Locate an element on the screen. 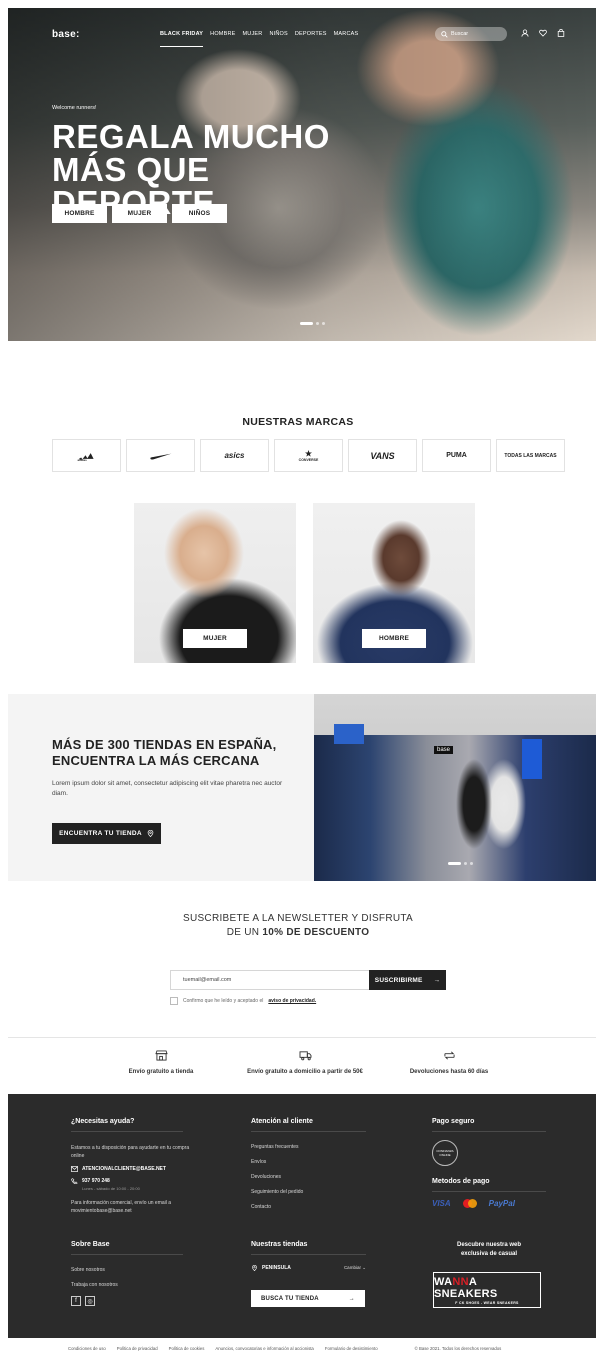 The width and height of the screenshot is (596, 1353). search-icon is located at coordinates (444, 34).